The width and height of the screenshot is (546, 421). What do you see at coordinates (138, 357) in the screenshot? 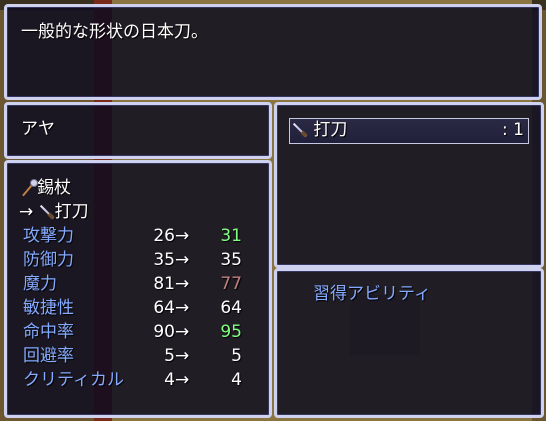
I see `stat-row-evasion: 回避率 5 → 5` at bounding box center [138, 357].